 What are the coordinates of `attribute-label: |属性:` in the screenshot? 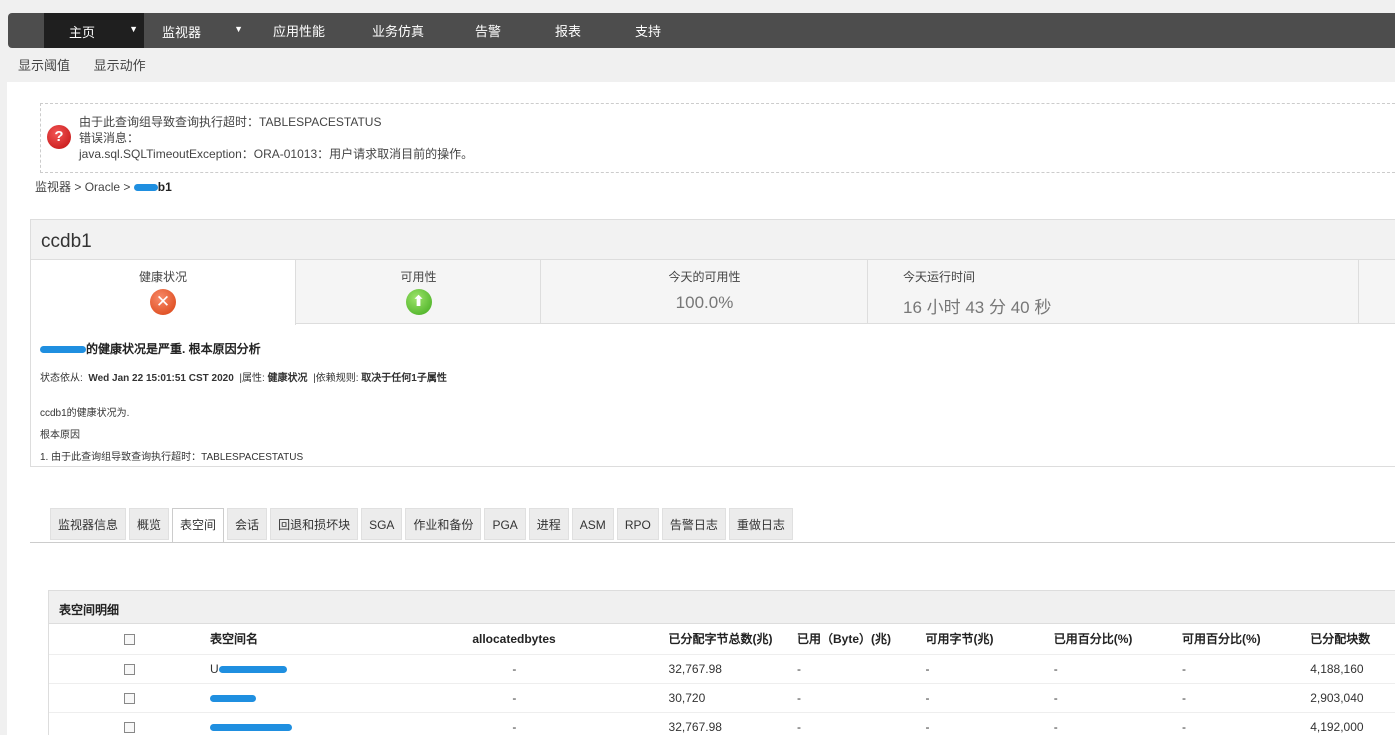 It's located at (252, 378).